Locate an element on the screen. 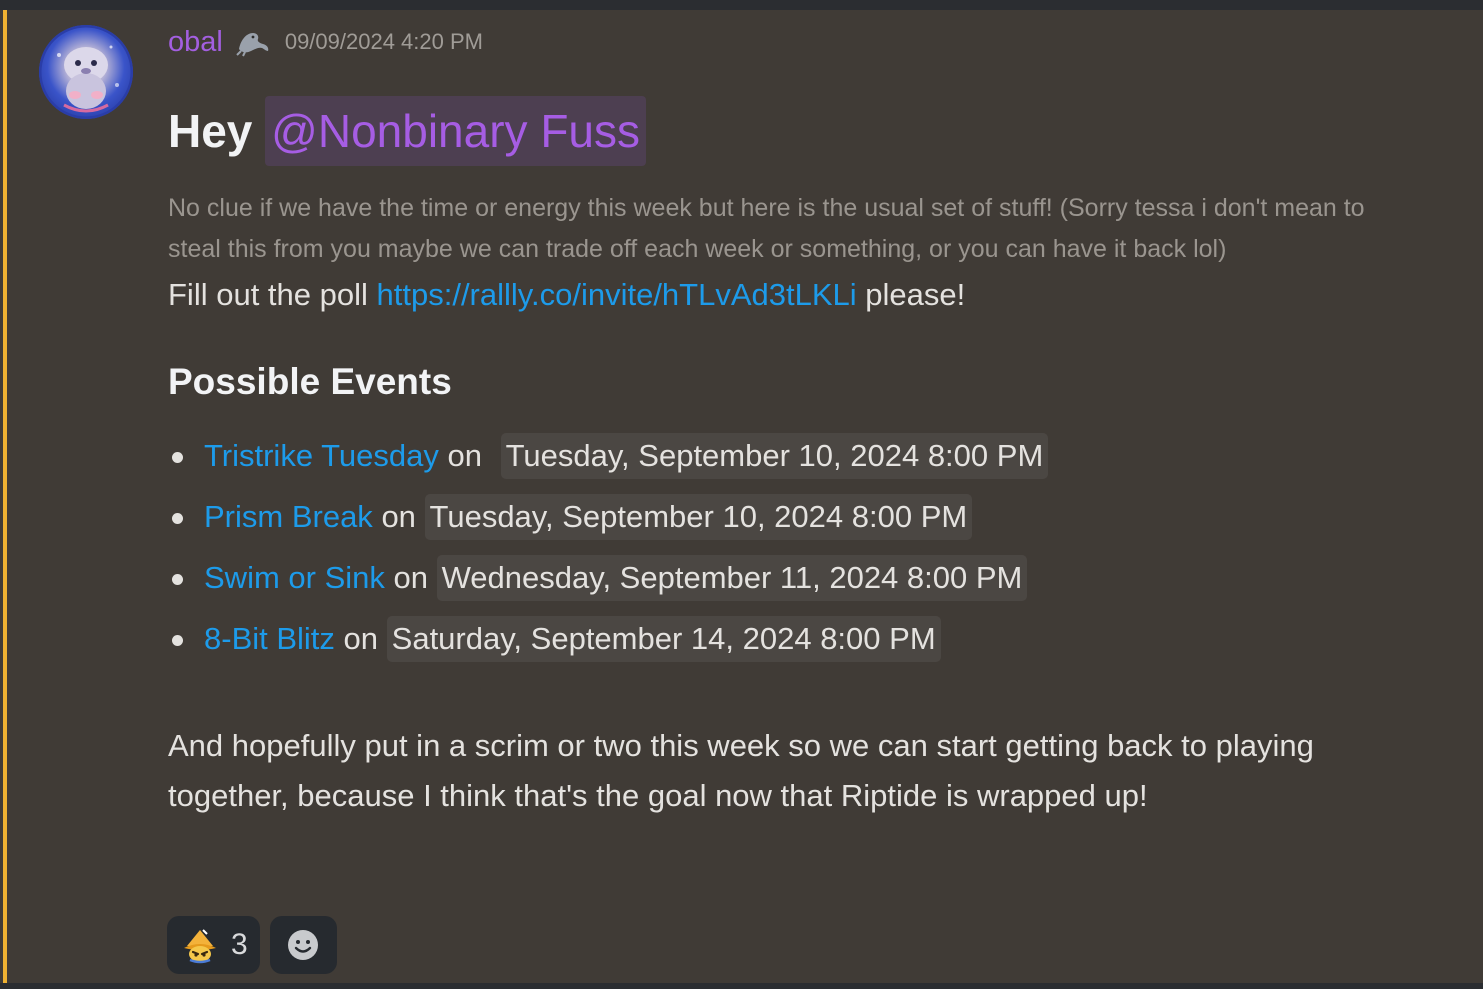 The image size is (1483, 989). mention-highlight-bar is located at coordinates (5, 496).